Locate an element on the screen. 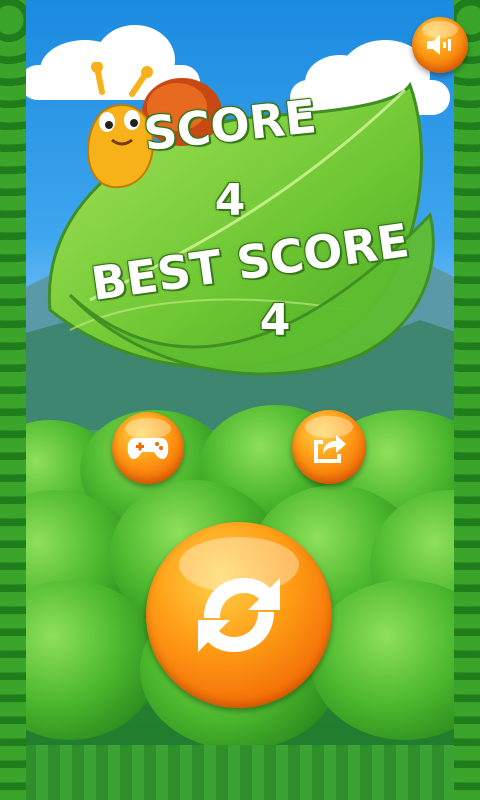  speaker-icon is located at coordinates (439, 45).